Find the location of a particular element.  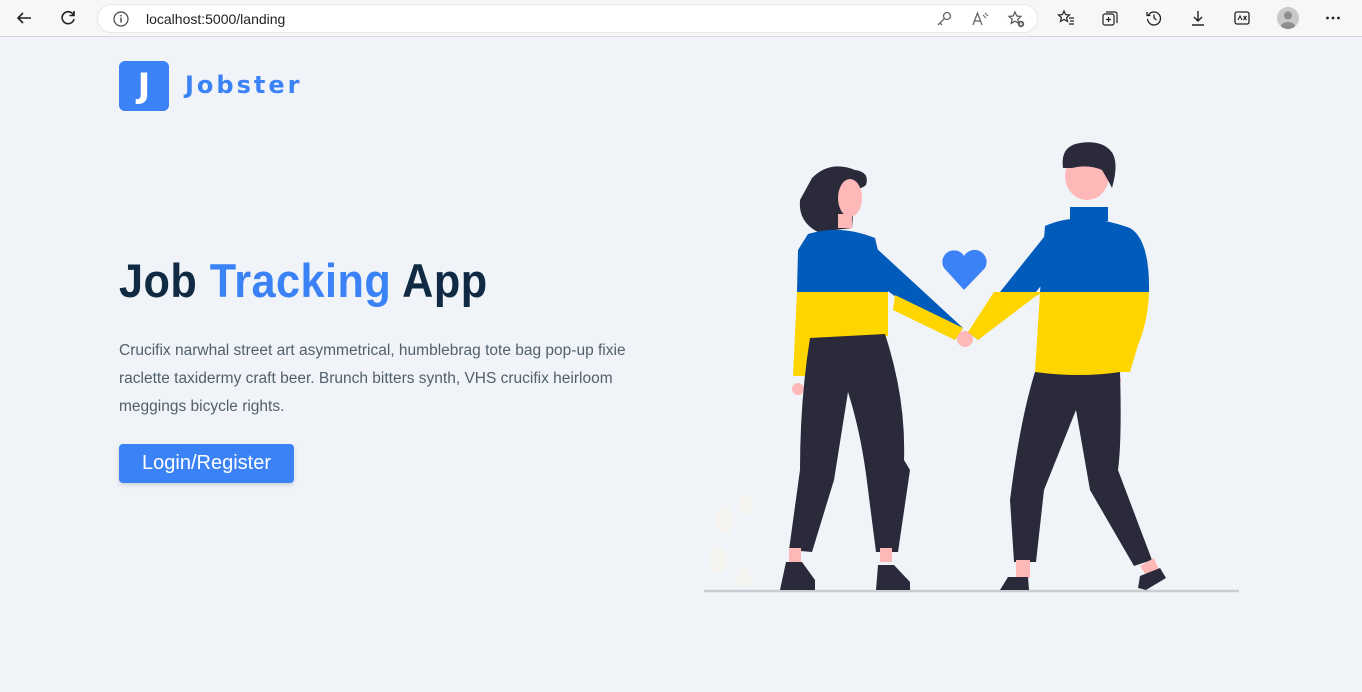

favorites-icon is located at coordinates (1066, 18).